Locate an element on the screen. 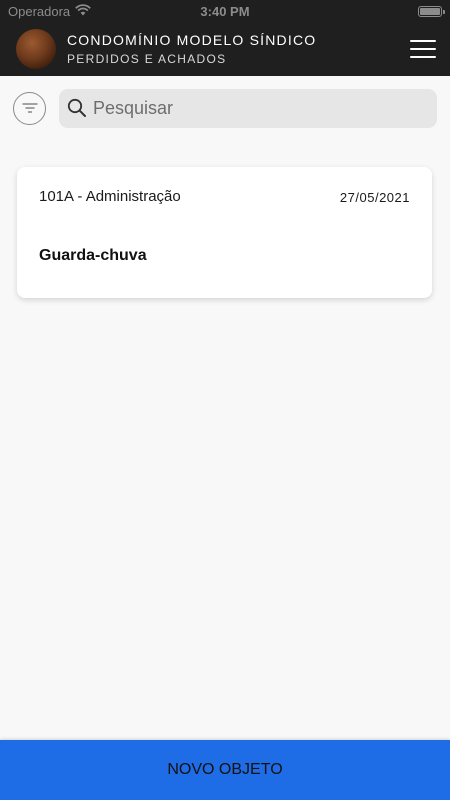 The image size is (450, 800). search-box is located at coordinates (248, 108).